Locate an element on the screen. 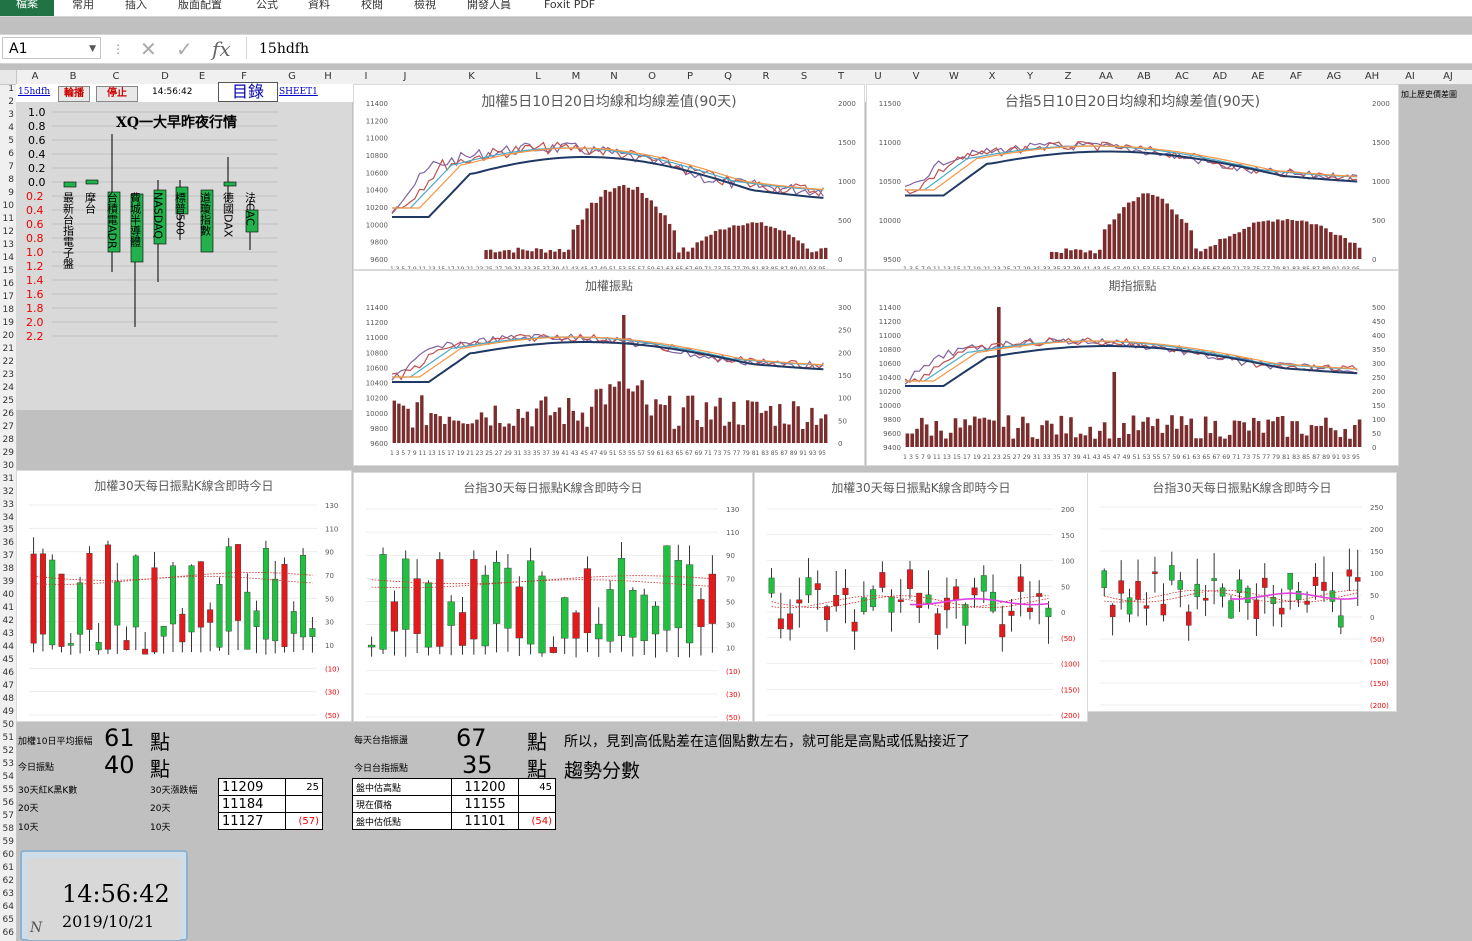 This screenshot has height=941, width=1472. column-header: AI is located at coordinates (1410, 77).